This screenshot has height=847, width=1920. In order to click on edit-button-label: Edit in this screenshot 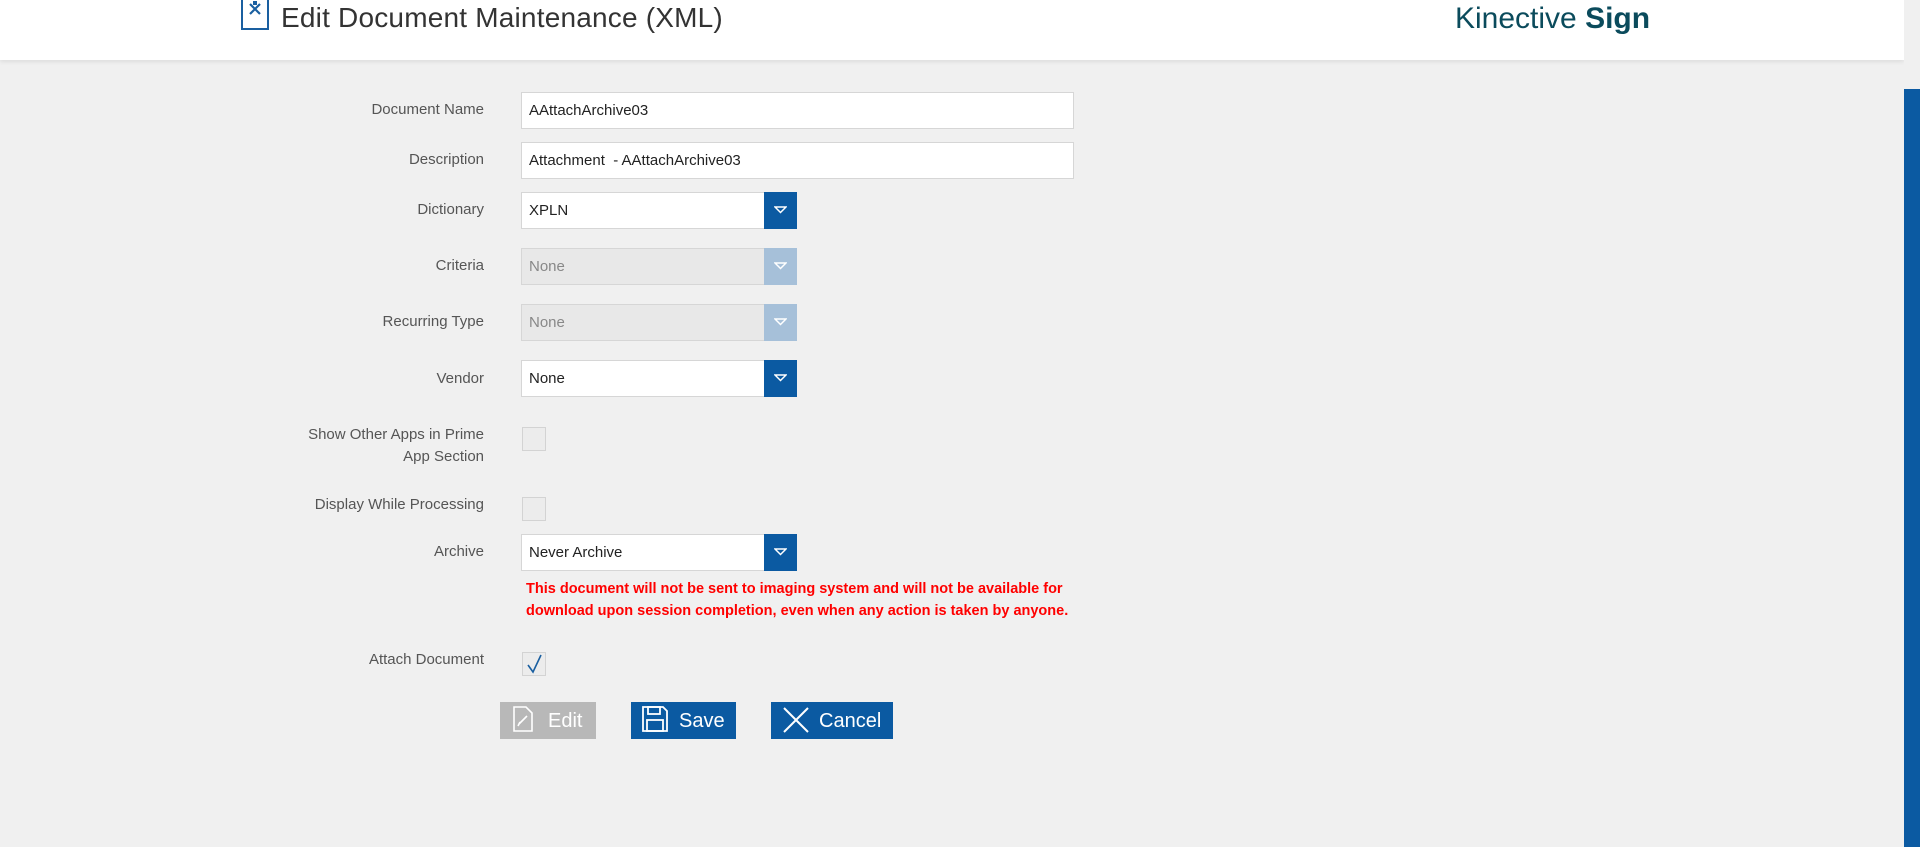, I will do `click(565, 721)`.